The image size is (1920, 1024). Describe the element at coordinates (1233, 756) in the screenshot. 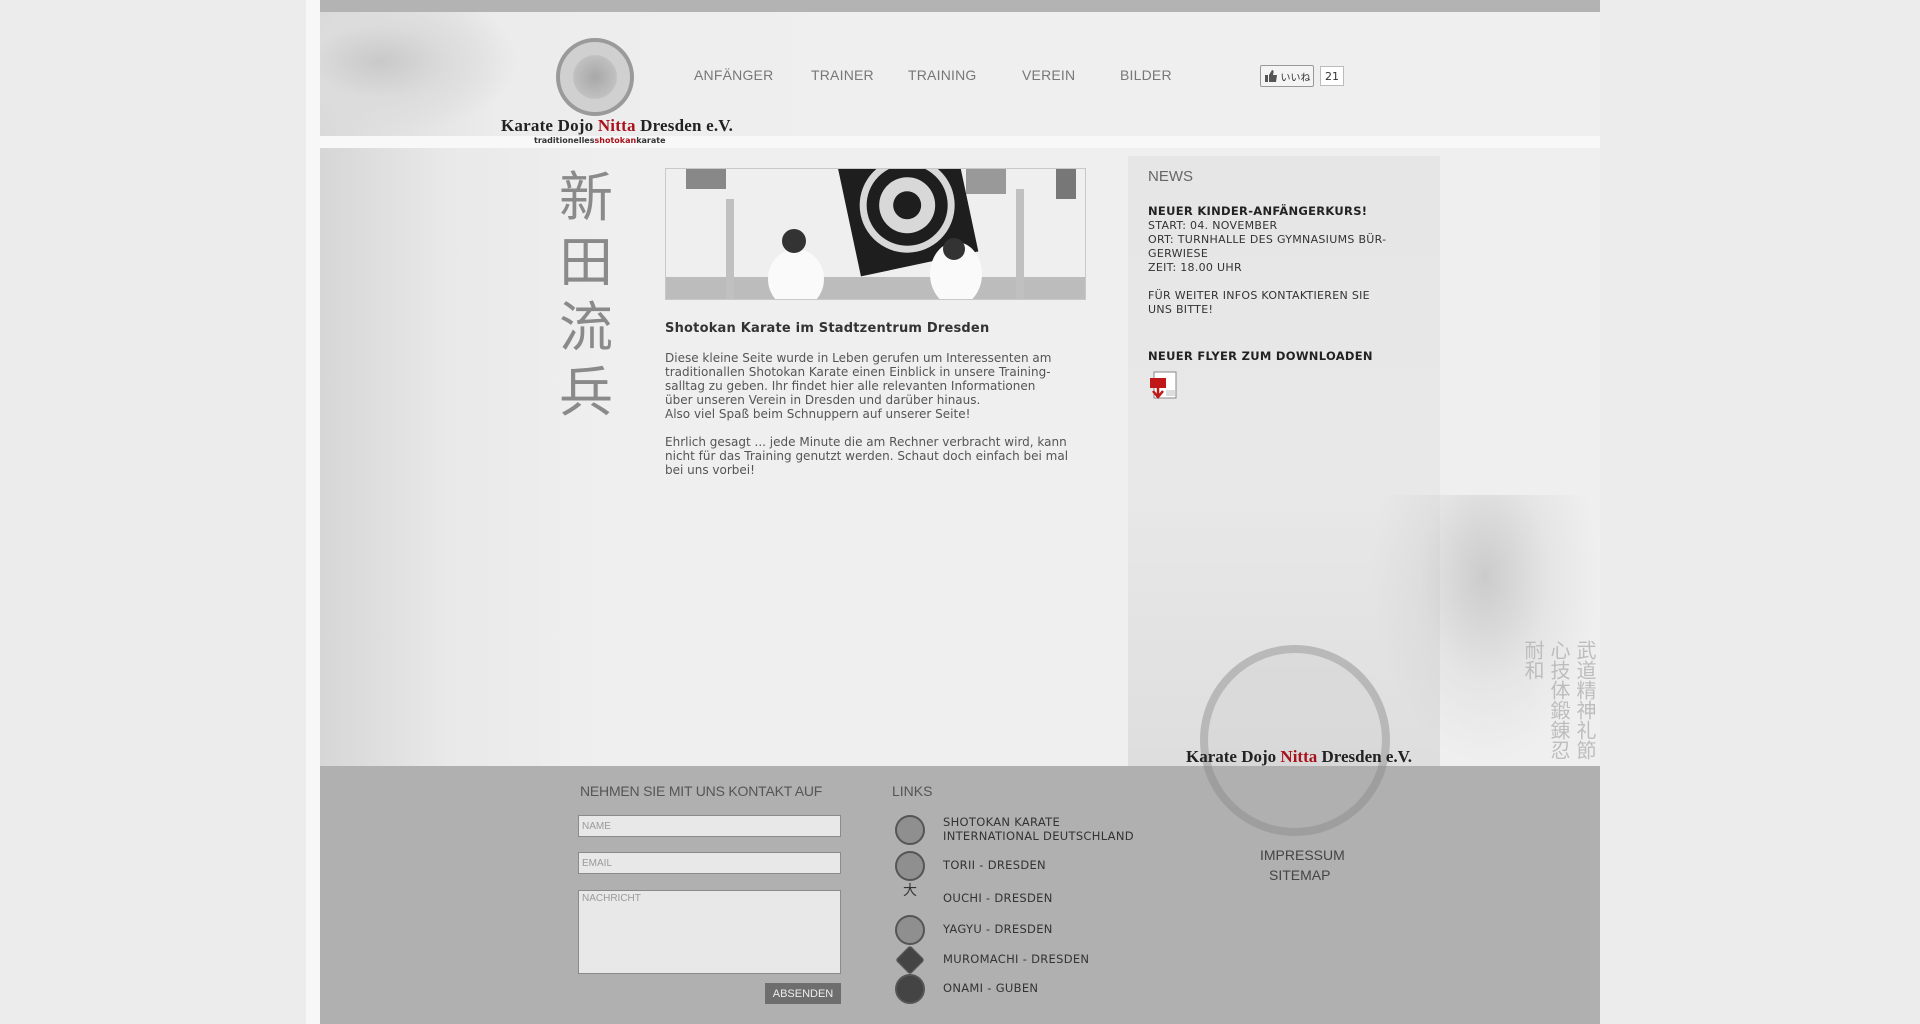

I see `wm-title-part1: Karate Dojo` at that location.